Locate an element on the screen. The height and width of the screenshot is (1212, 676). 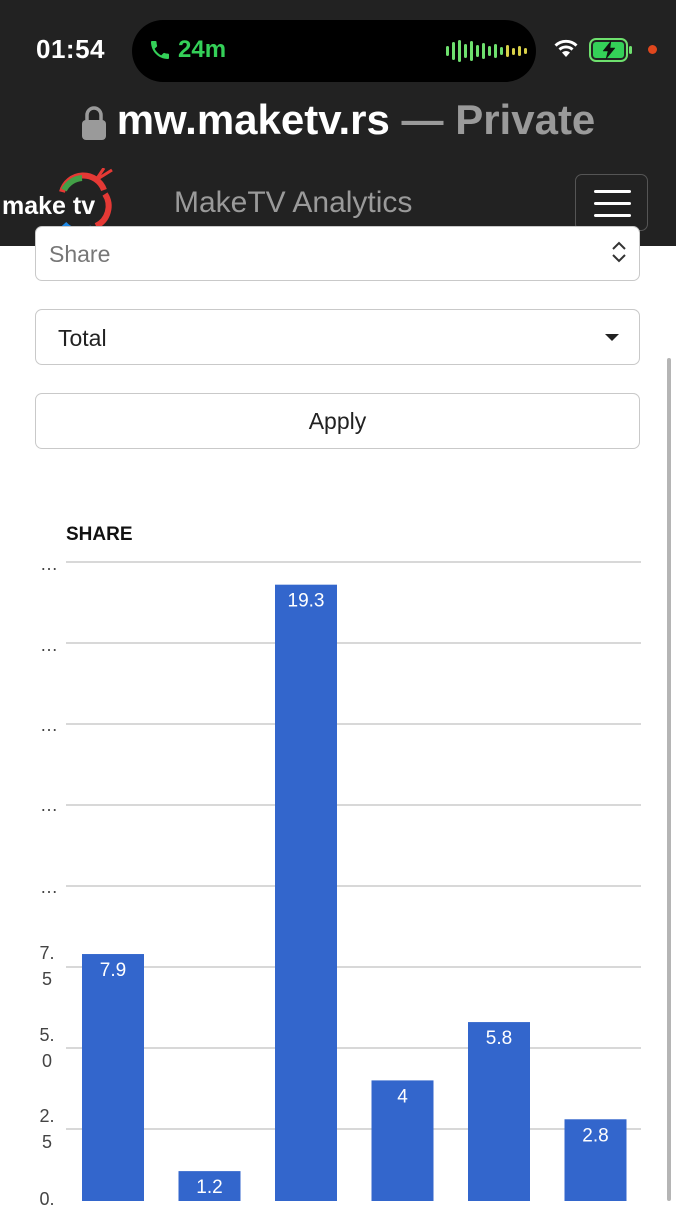
metric-select: Share is located at coordinates (337, 253).